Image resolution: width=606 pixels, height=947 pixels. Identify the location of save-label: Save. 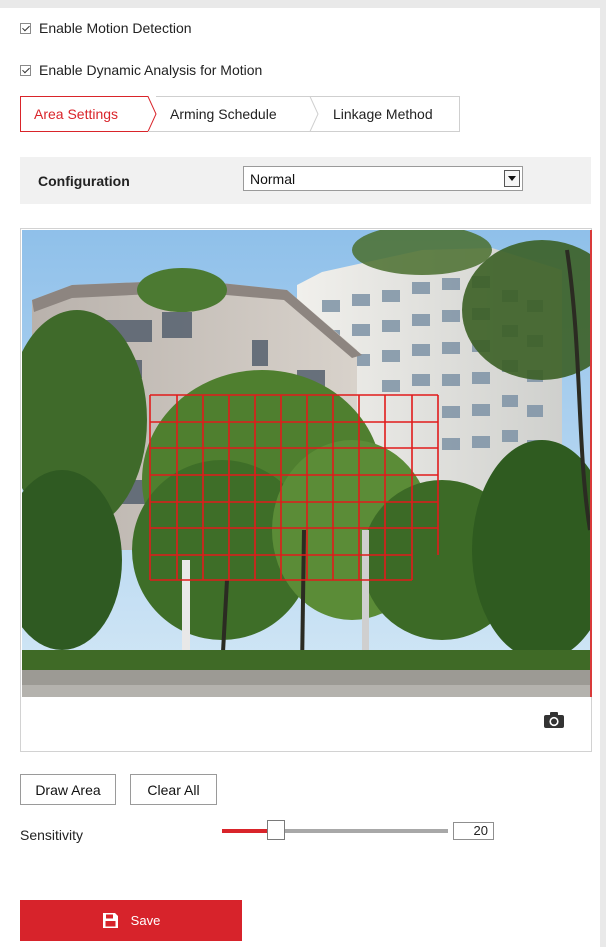
(145, 920).